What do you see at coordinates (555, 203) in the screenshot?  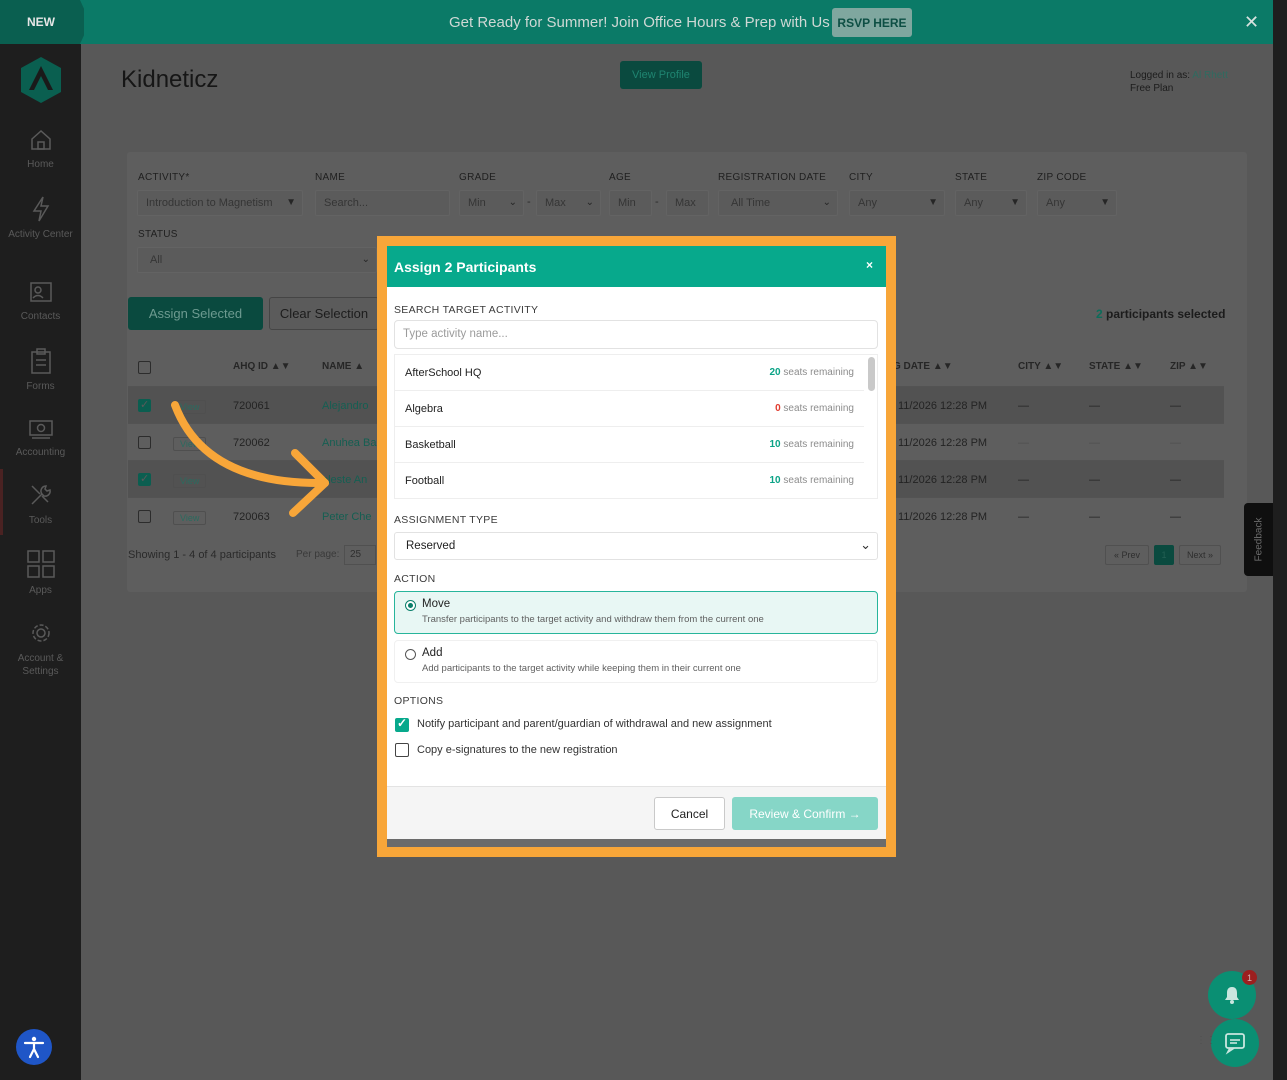 I see `grade-max-value: Max` at bounding box center [555, 203].